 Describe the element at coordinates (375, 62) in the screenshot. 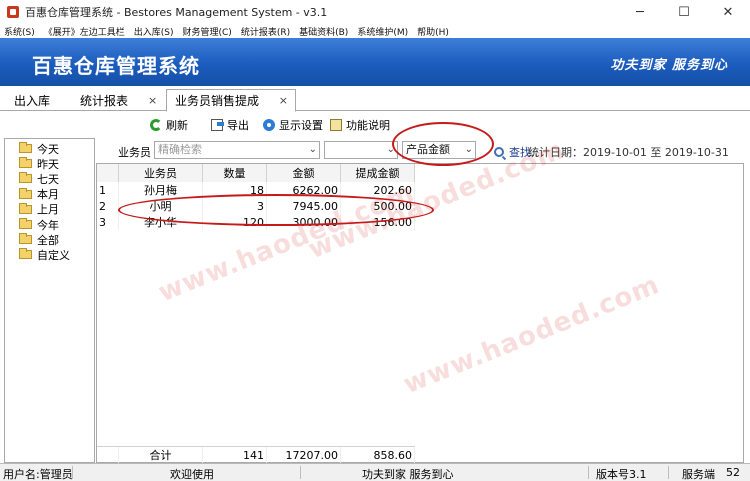

I see `app-banner: 百惠仓库管理系统 功夫到家 服务到心` at that location.